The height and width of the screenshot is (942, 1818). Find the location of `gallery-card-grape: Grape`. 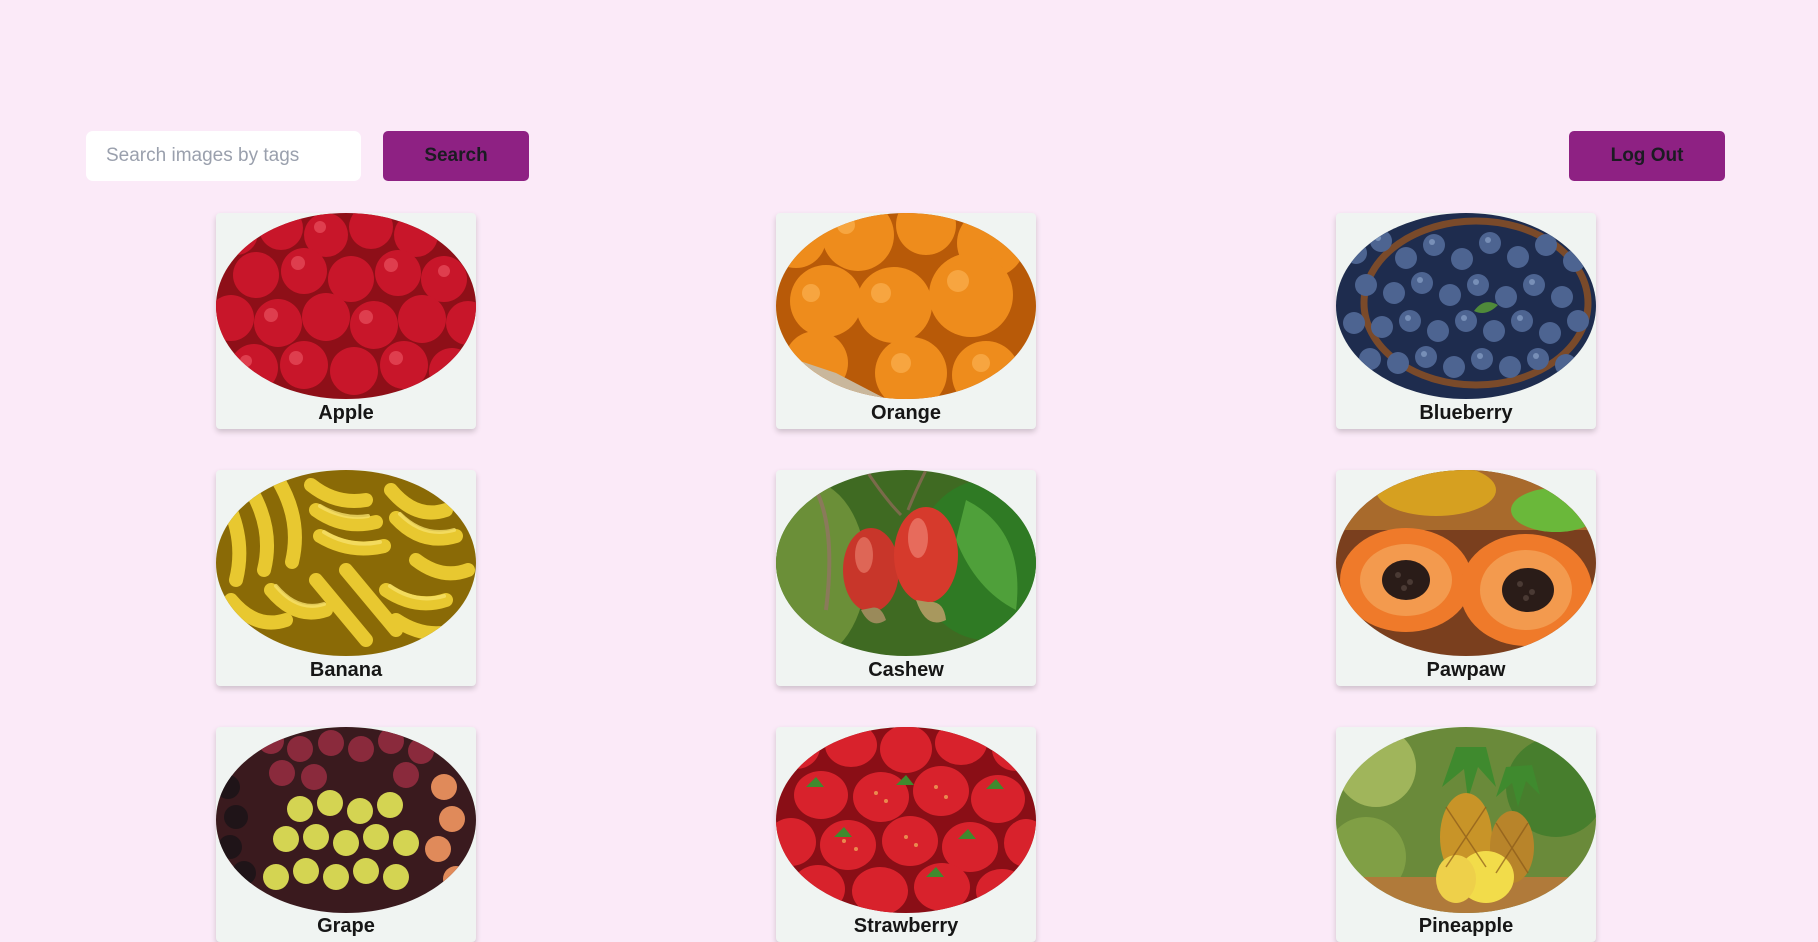

gallery-card-grape: Grape is located at coordinates (346, 834).